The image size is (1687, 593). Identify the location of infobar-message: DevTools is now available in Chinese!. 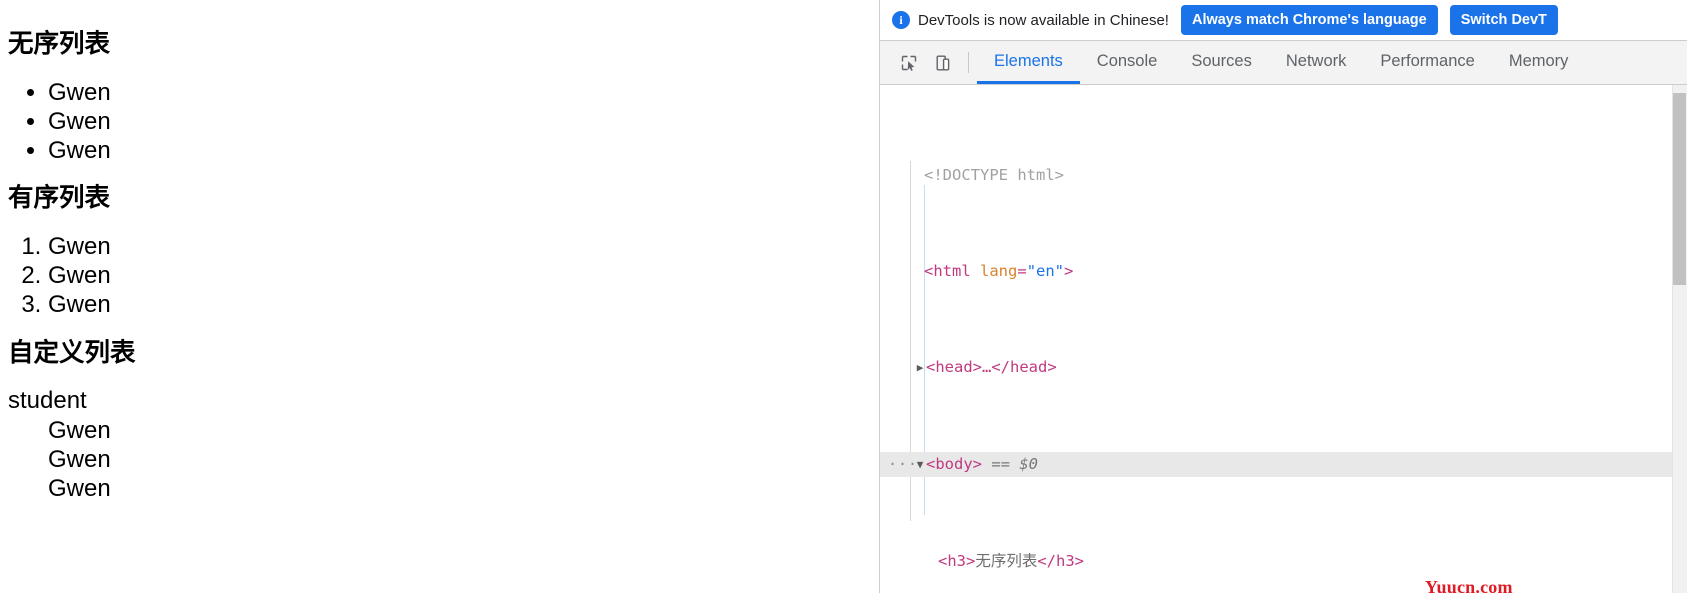
(1043, 20).